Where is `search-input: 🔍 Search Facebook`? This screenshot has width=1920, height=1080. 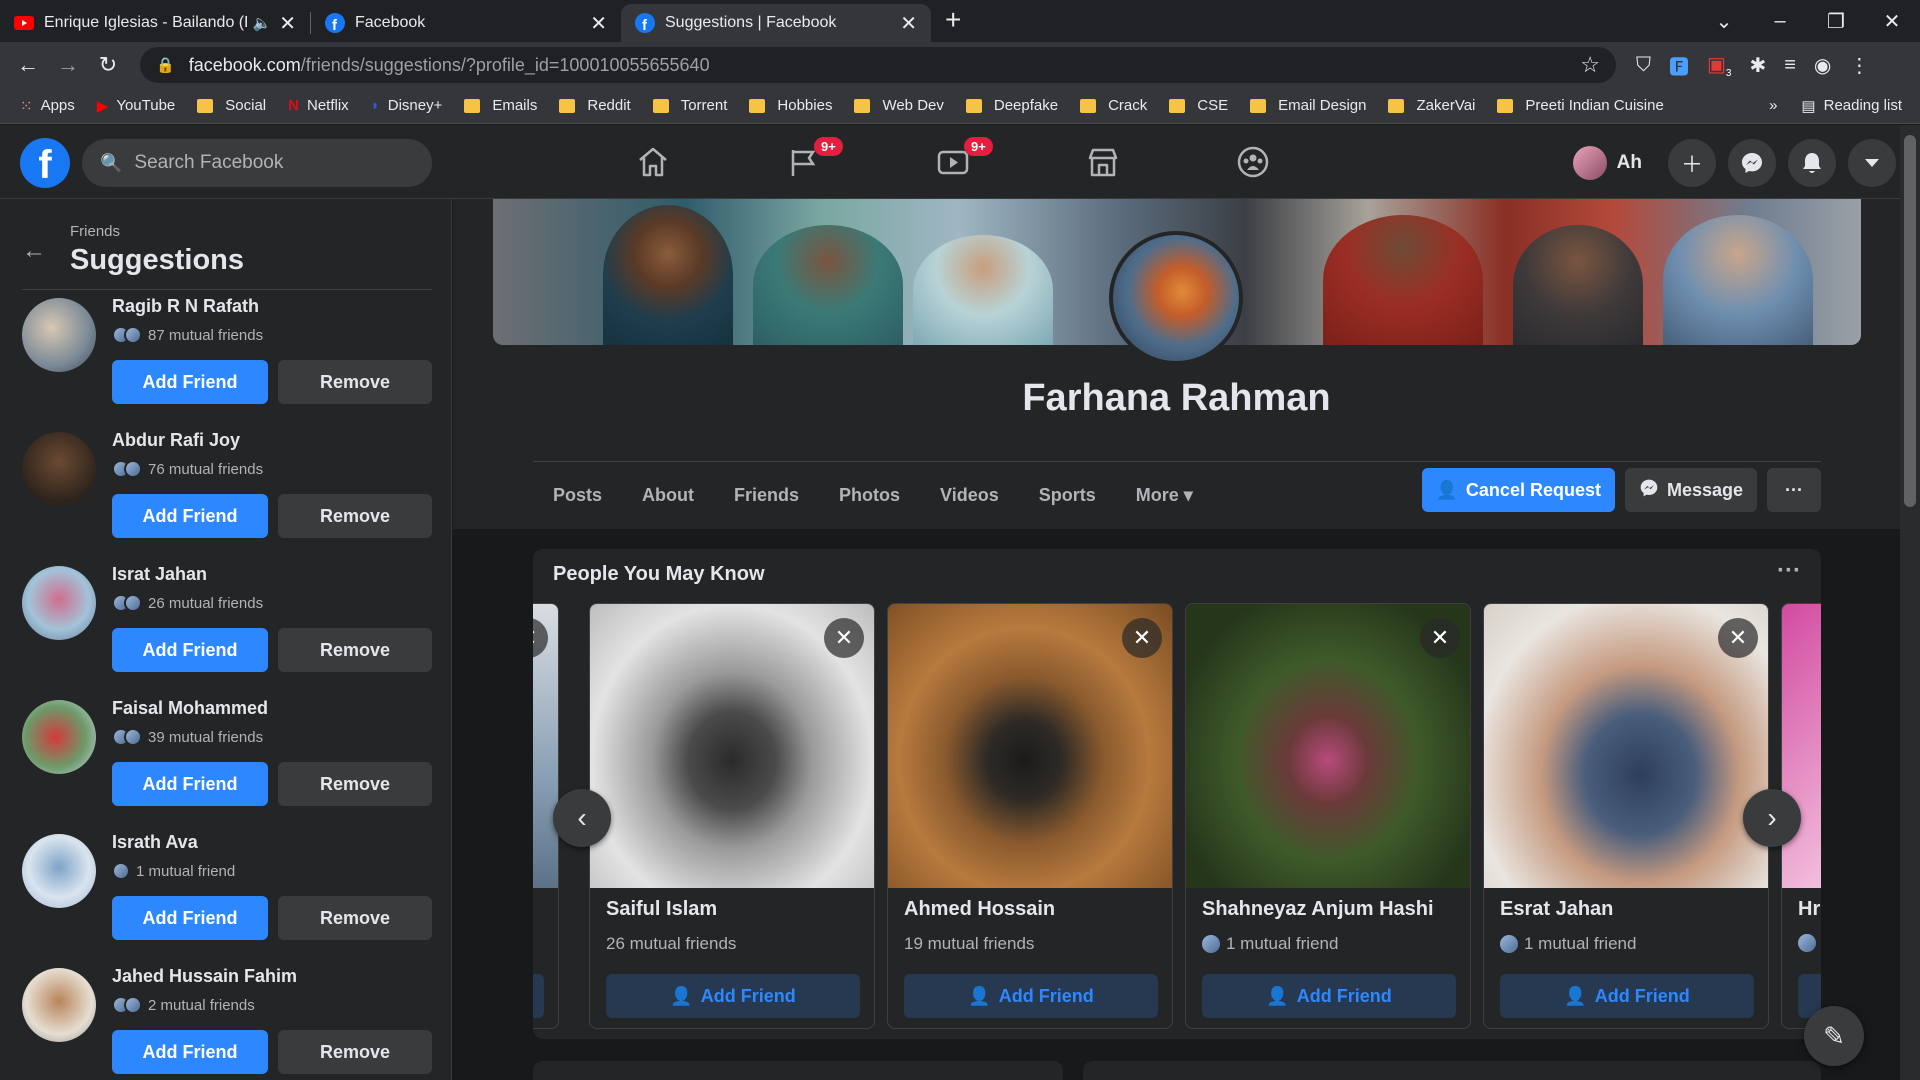
search-input: 🔍 Search Facebook is located at coordinates (257, 163).